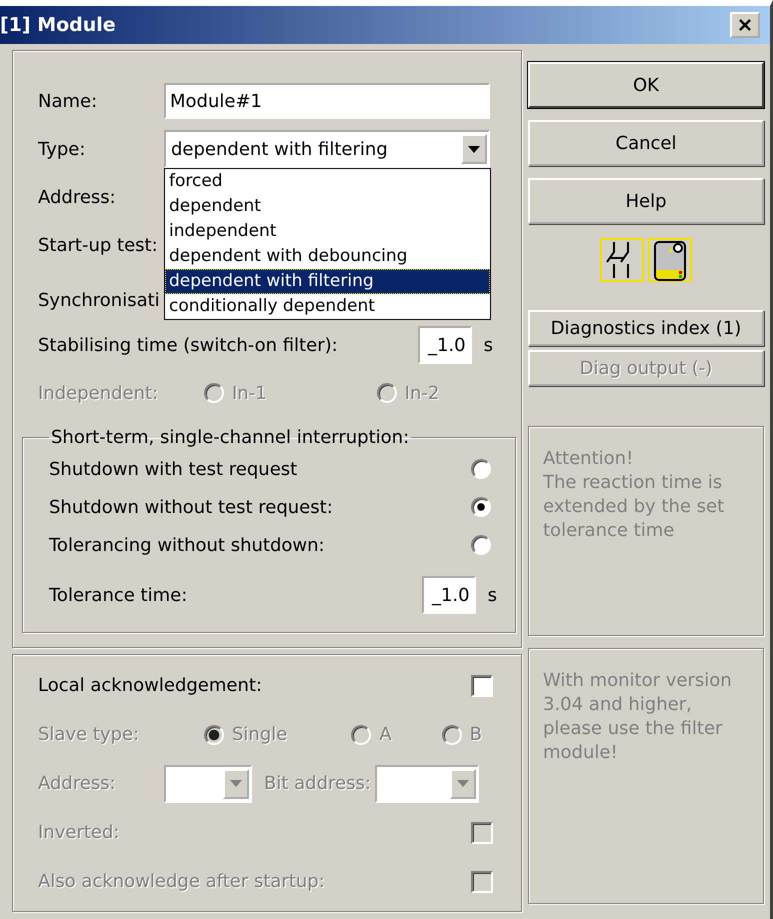 The height and width of the screenshot is (919, 773). Describe the element at coordinates (327, 181) in the screenshot. I see `dropdown-option: forced` at that location.